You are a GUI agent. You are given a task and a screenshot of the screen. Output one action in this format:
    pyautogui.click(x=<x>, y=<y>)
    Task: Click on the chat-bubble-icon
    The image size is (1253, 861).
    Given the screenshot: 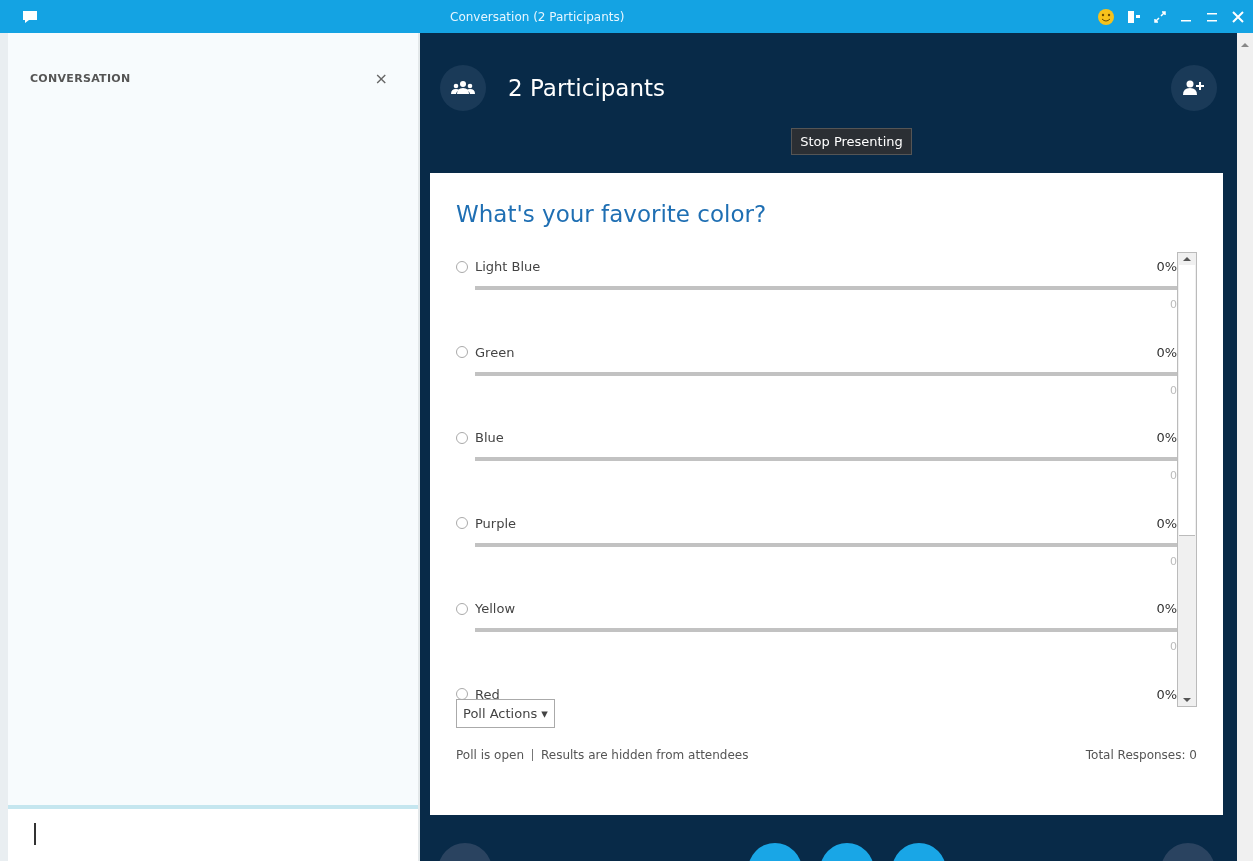 What is the action you would take?
    pyautogui.click(x=30, y=16)
    